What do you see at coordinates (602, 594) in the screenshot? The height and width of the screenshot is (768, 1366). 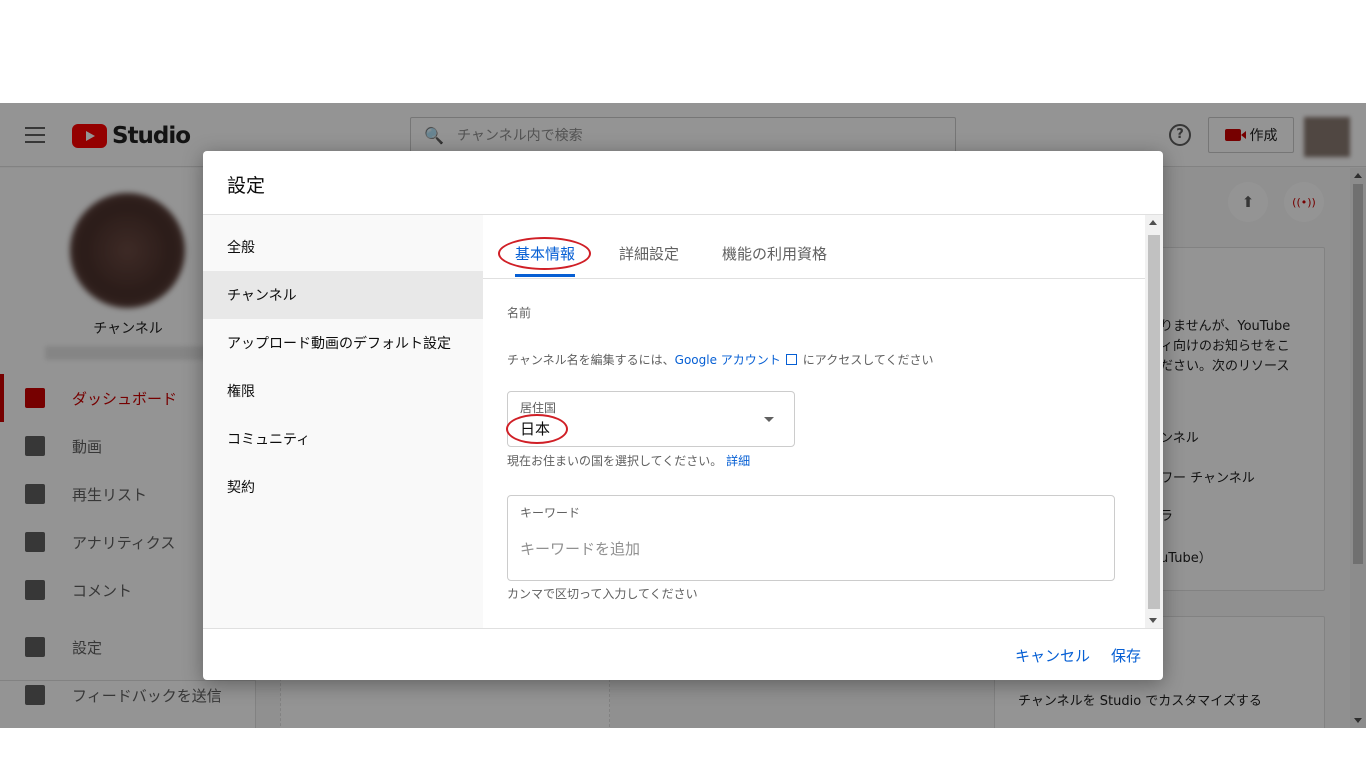 I see `keywords-hint: カンマで区切って入力してください` at bounding box center [602, 594].